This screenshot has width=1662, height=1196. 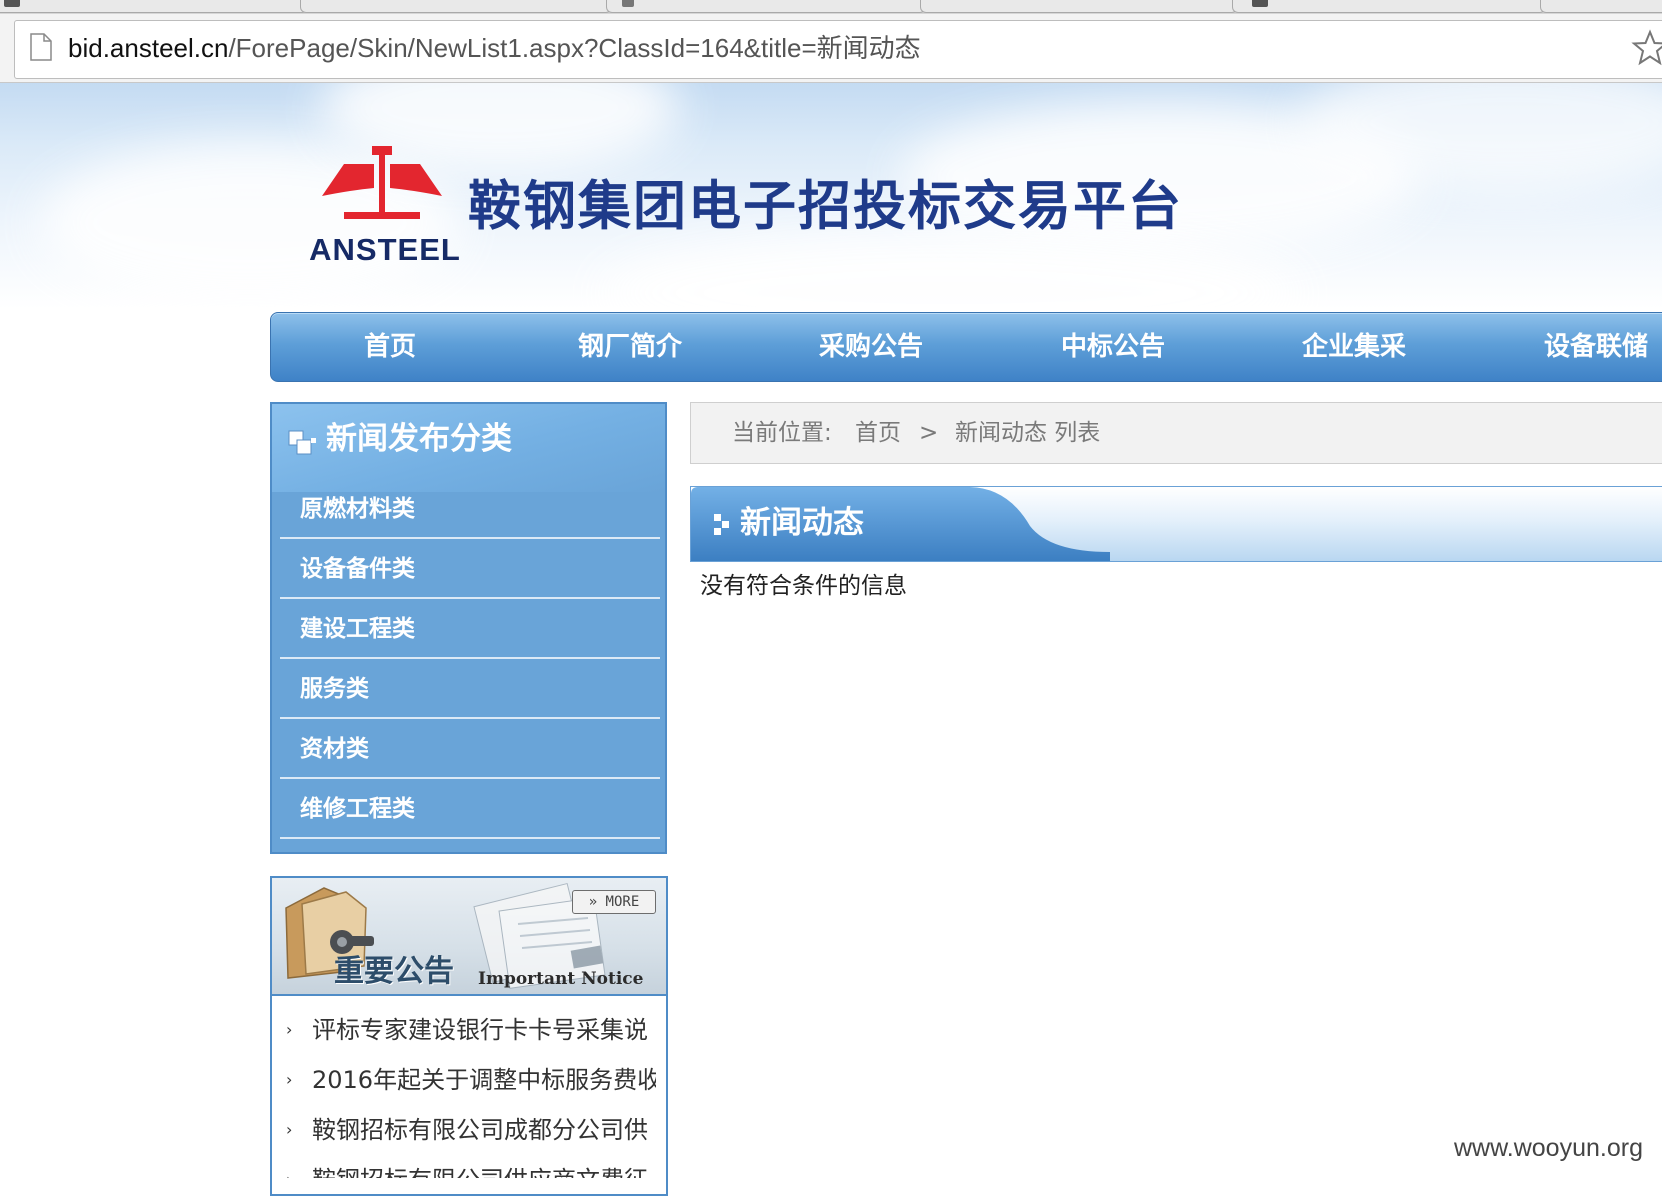 I want to click on category-services: 服务类, so click(x=470, y=690).